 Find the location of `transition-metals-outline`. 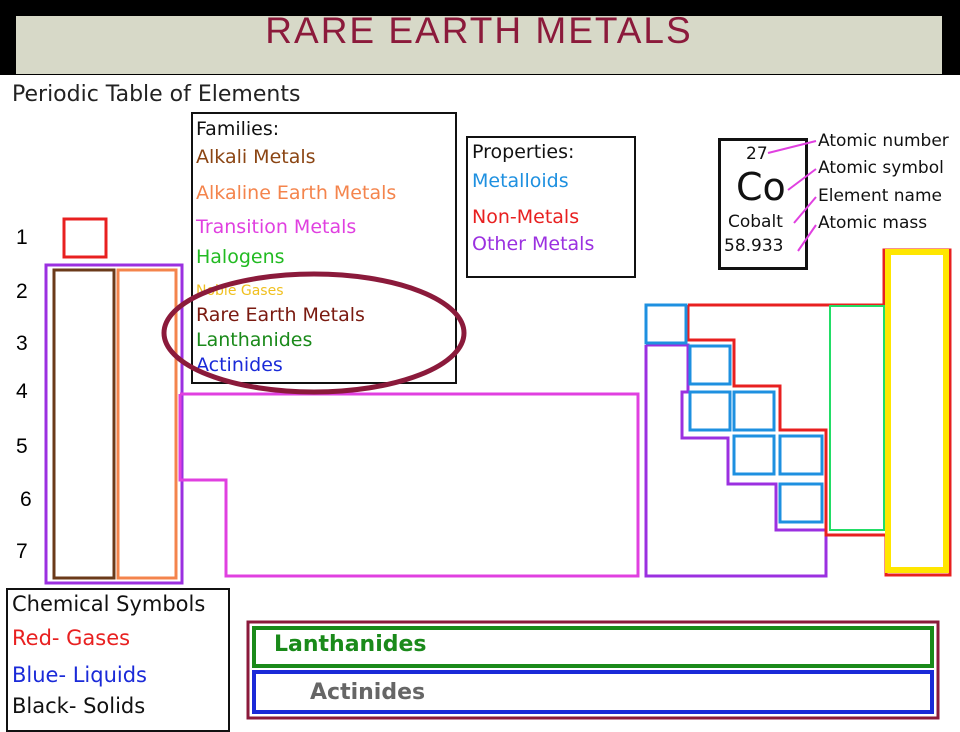

transition-metals-outline is located at coordinates (409, 485).